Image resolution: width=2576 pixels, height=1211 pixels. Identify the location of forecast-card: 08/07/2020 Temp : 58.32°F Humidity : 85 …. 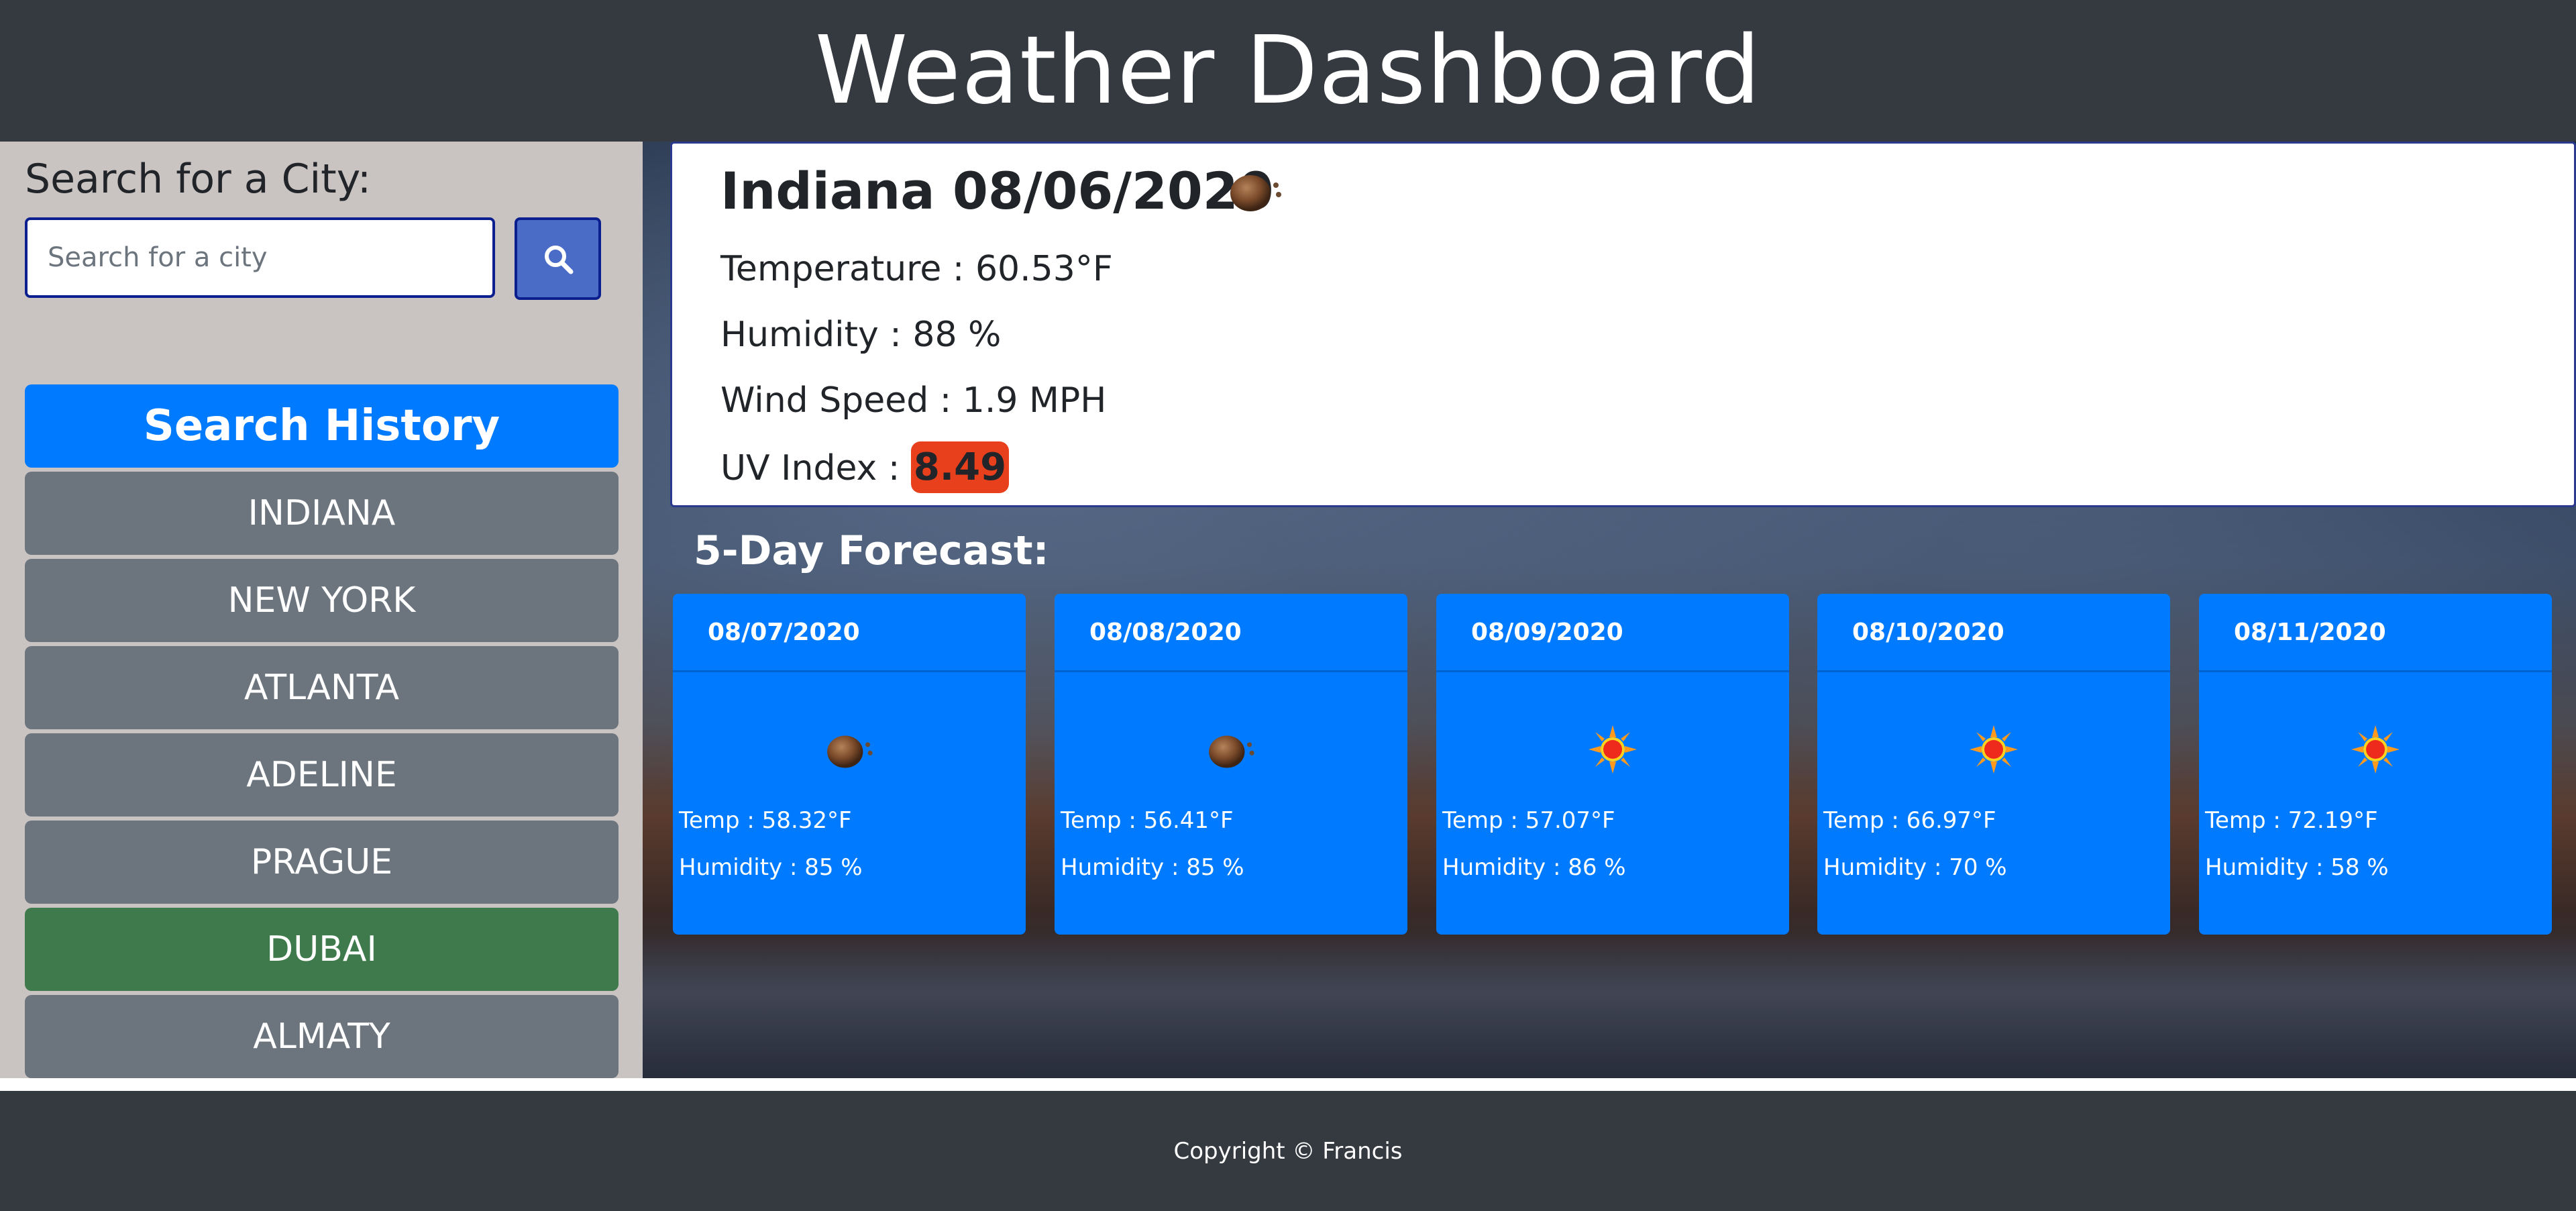
(849, 764).